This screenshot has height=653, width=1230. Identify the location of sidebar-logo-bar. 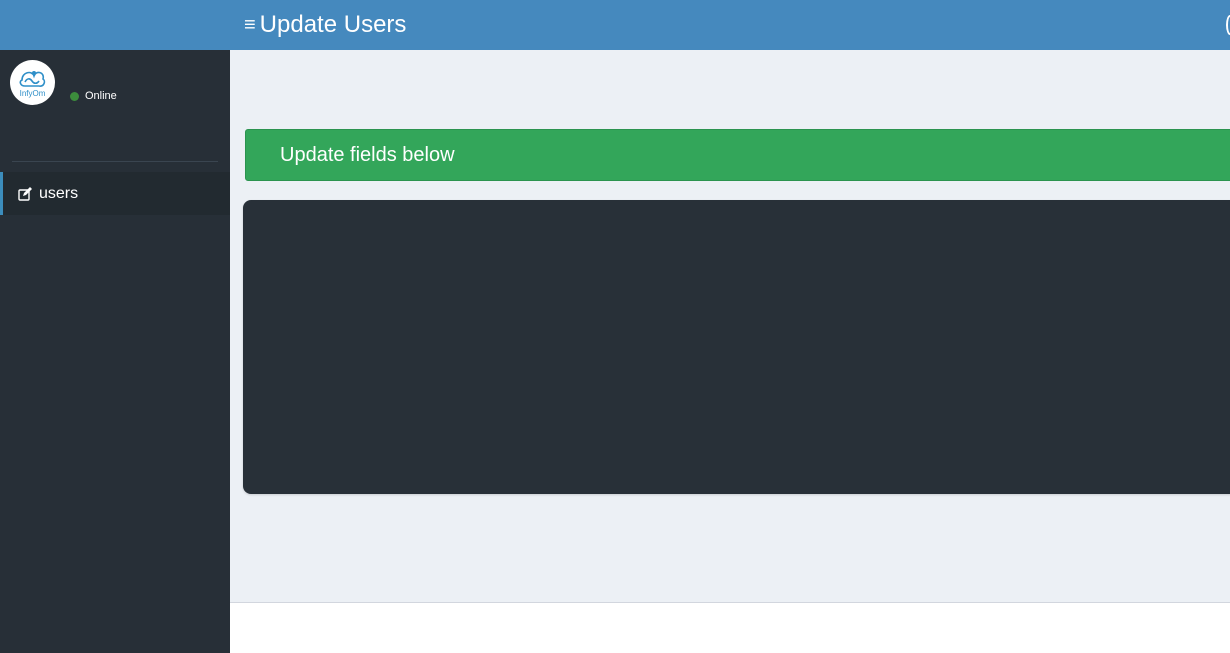
(115, 25).